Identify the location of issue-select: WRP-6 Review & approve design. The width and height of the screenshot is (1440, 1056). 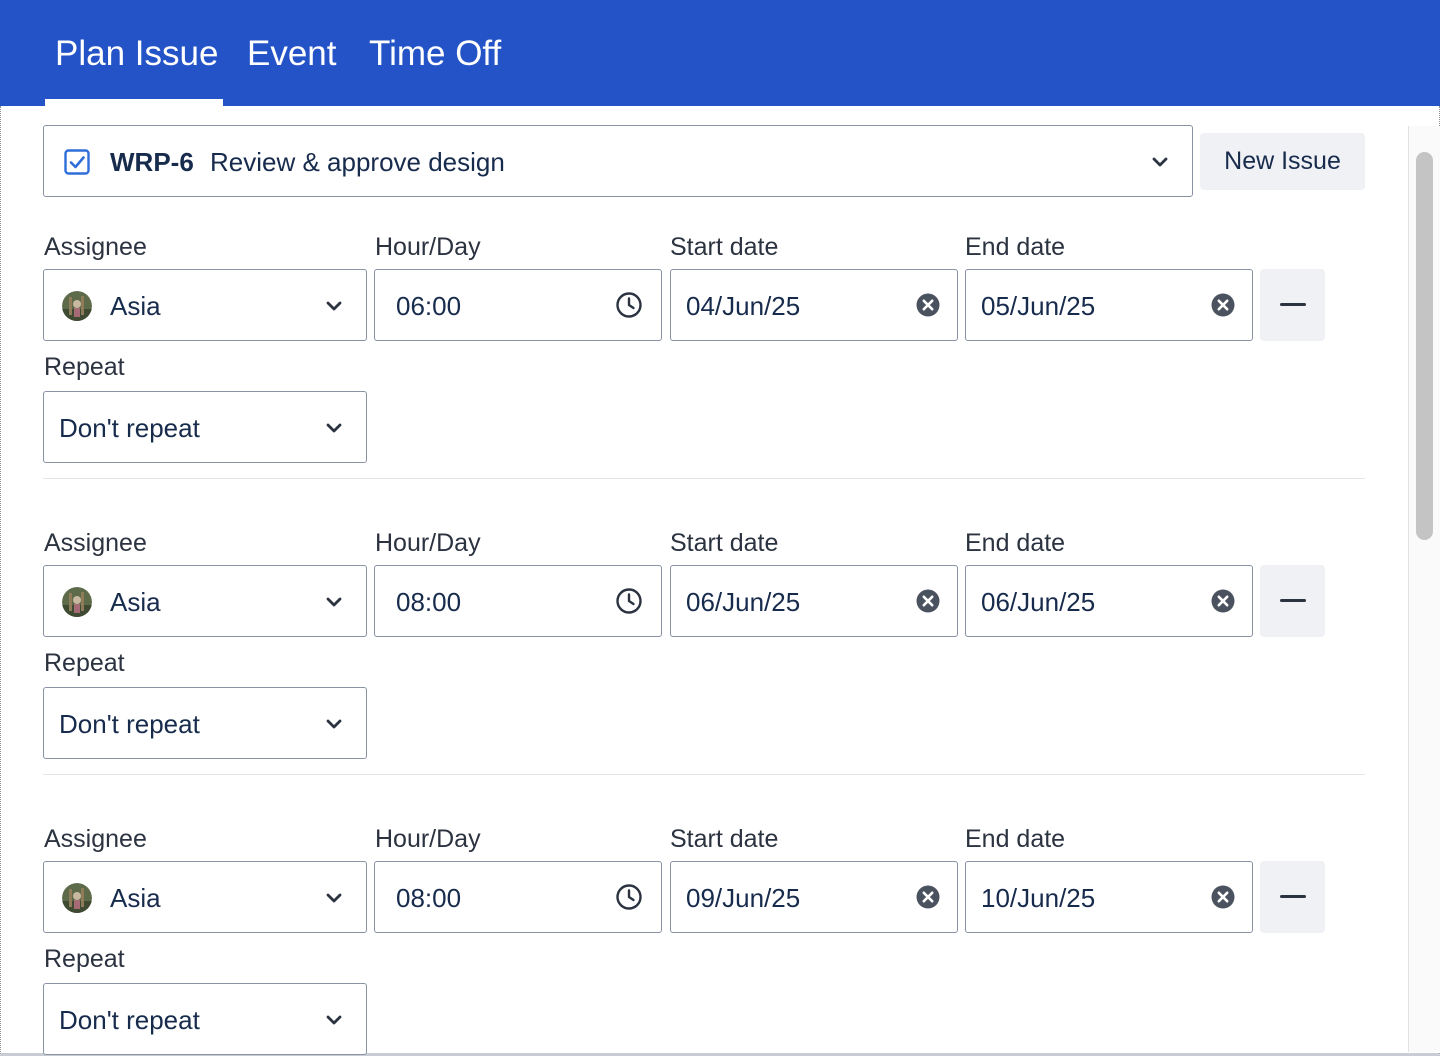
(618, 161).